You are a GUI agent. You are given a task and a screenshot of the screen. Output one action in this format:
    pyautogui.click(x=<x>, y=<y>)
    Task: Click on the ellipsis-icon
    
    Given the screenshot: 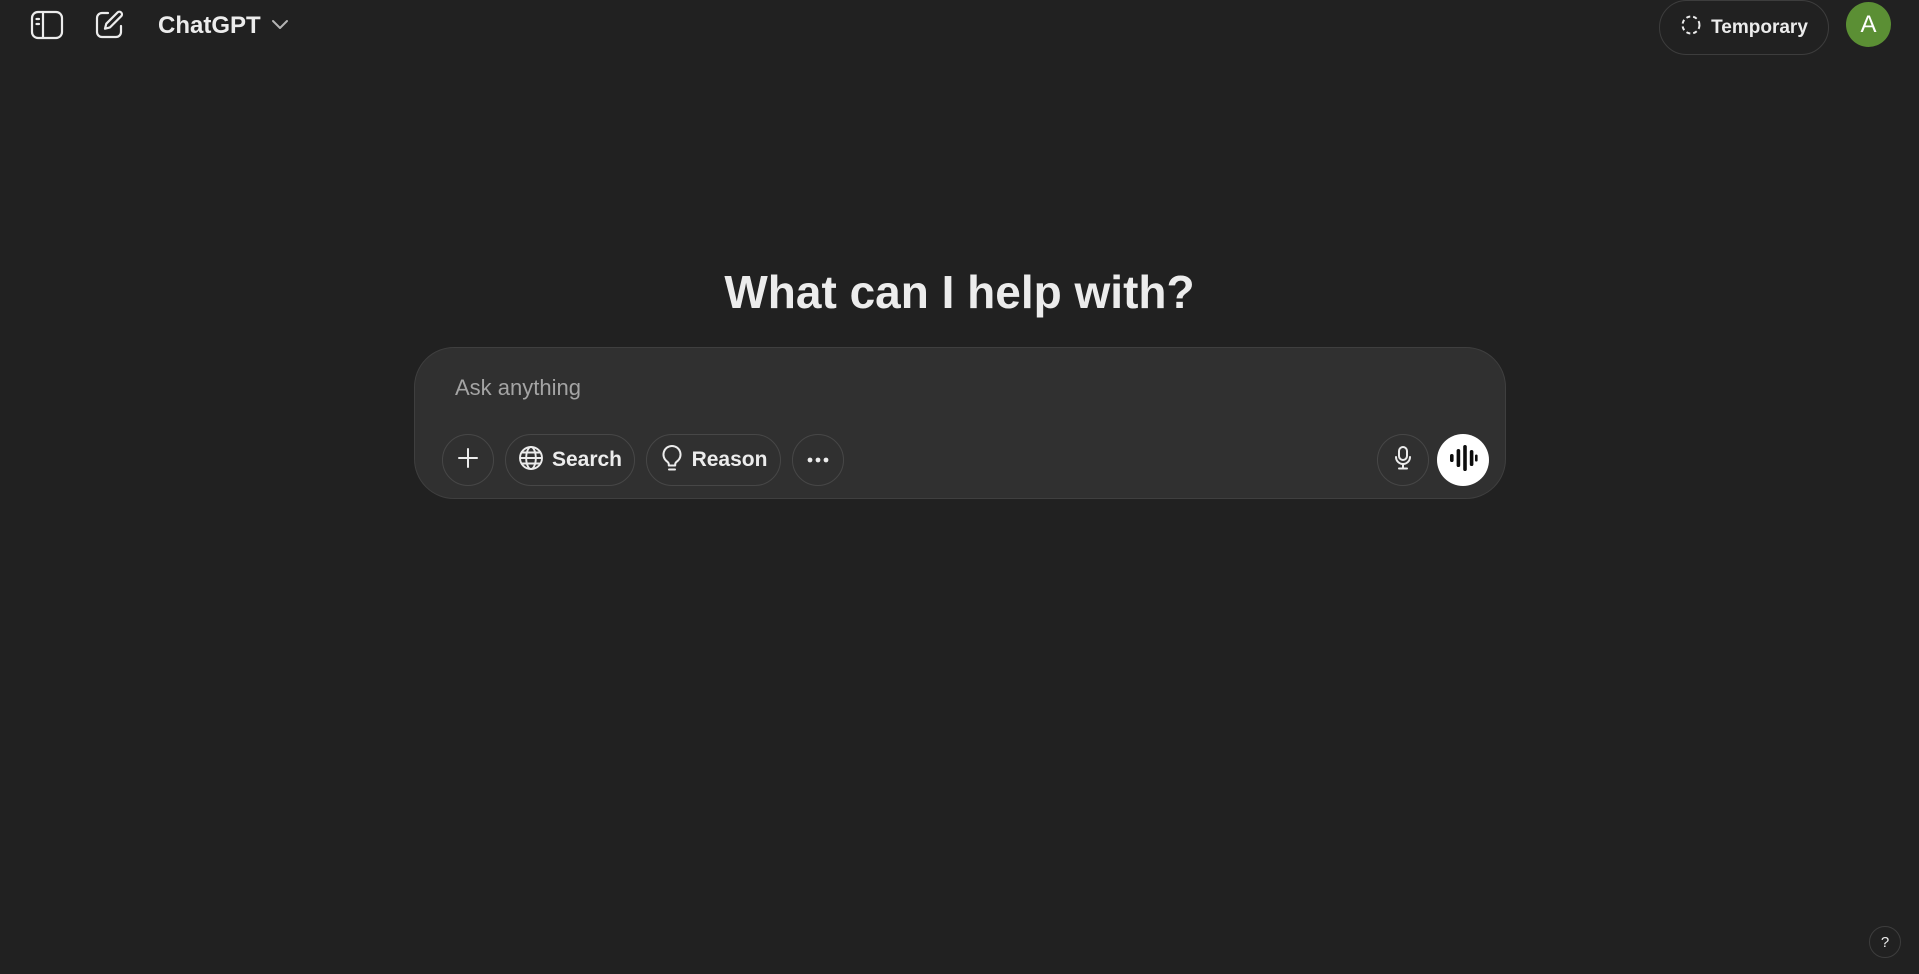 What is the action you would take?
    pyautogui.click(x=818, y=460)
    